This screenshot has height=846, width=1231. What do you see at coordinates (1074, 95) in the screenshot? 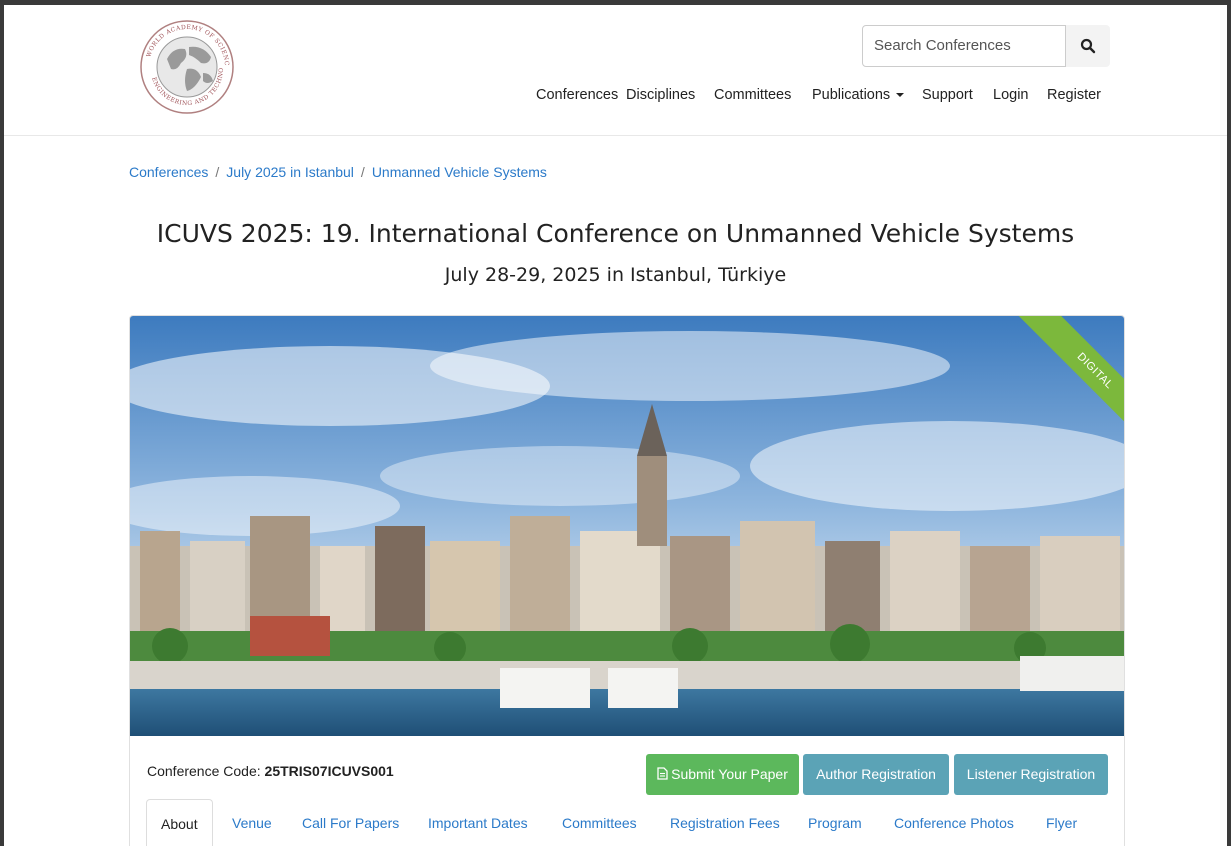
I see `nav-register: Register` at bounding box center [1074, 95].